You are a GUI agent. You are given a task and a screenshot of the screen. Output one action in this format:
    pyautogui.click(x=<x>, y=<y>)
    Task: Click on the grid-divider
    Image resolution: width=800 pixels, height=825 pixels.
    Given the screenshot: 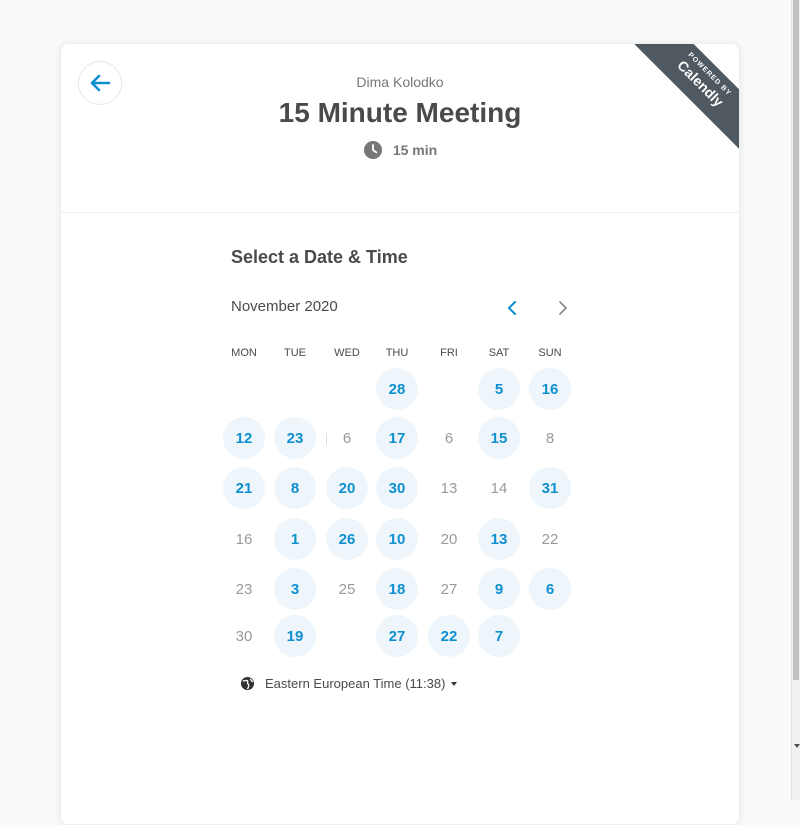 What is the action you would take?
    pyautogui.click(x=326, y=439)
    